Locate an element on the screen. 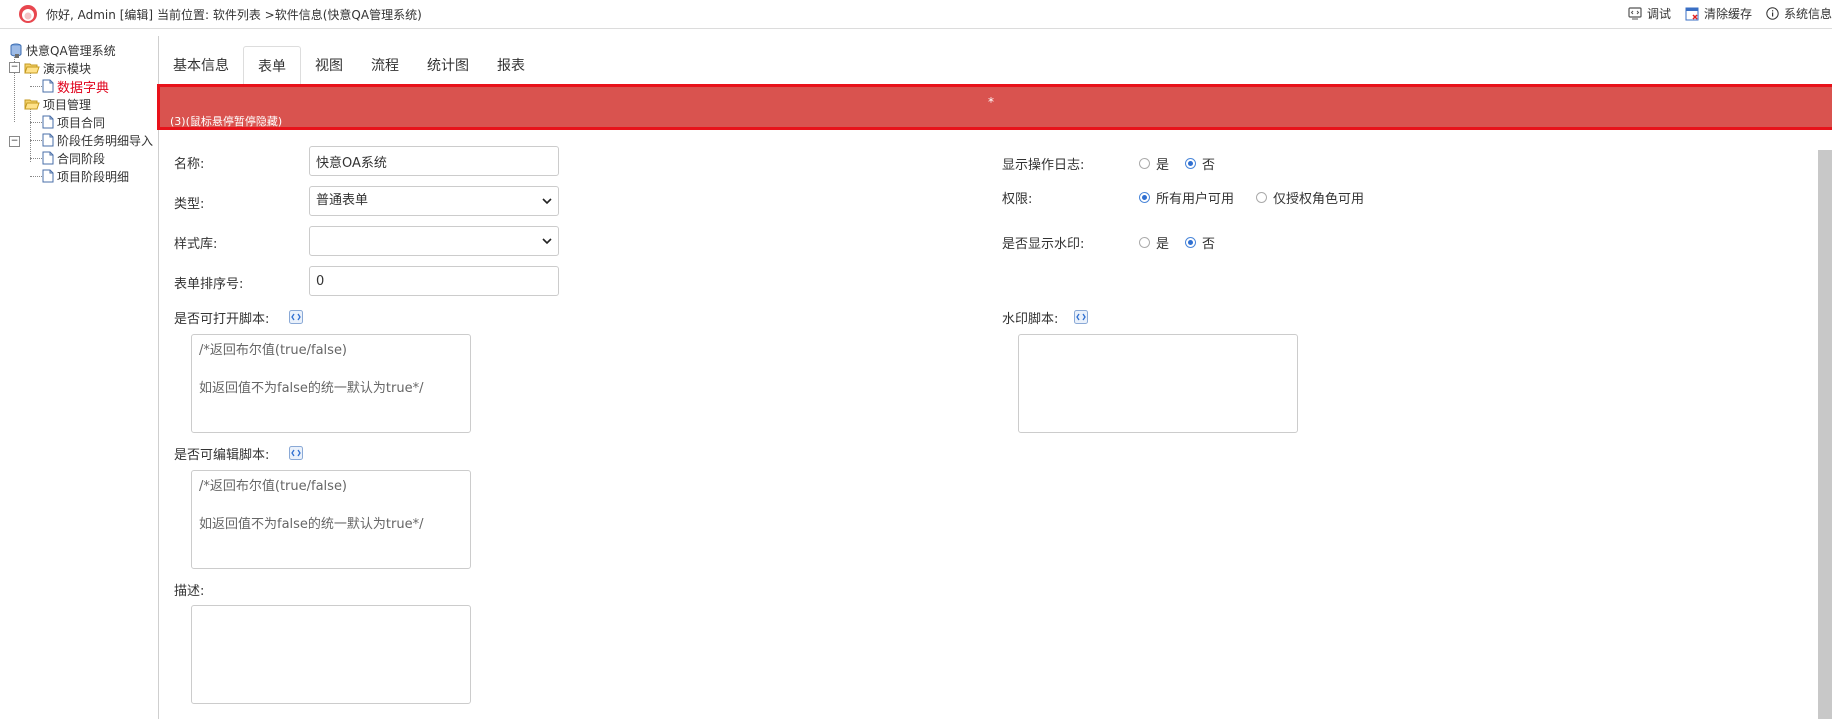 The width and height of the screenshot is (1832, 719). style-select is located at coordinates (434, 241).